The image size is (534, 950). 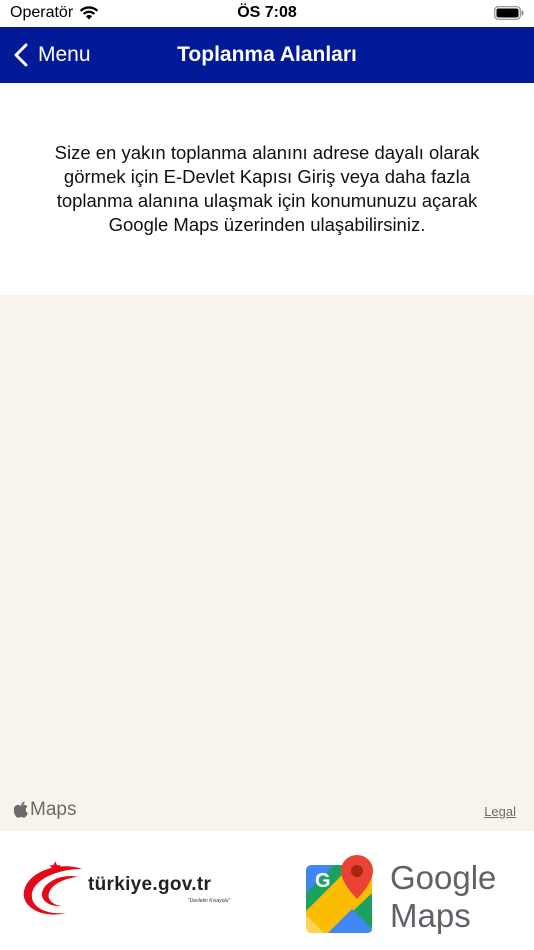 I want to click on turkiye-gov-wordmark: türkiye.gov.tr, so click(x=150, y=884).